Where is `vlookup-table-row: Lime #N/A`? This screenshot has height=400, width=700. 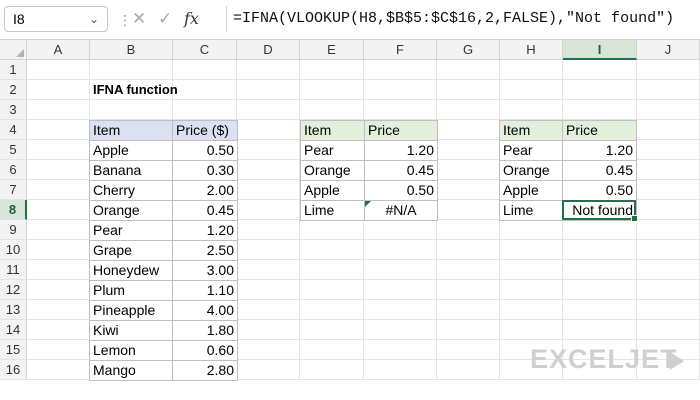
vlookup-table-row: Lime #N/A is located at coordinates (369, 210).